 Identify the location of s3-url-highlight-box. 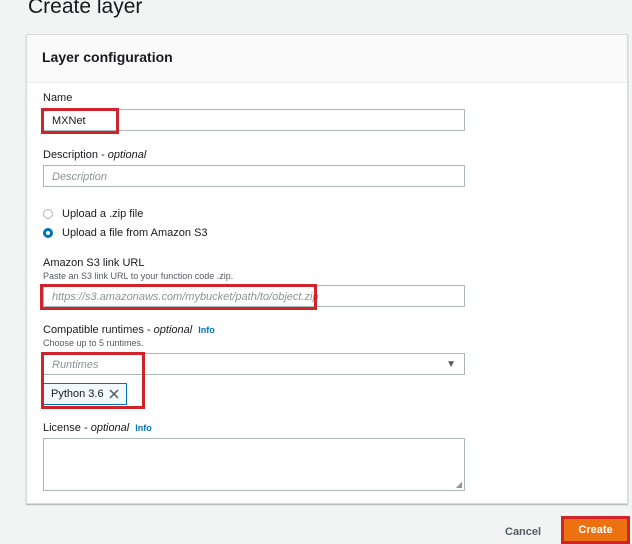
(178, 297).